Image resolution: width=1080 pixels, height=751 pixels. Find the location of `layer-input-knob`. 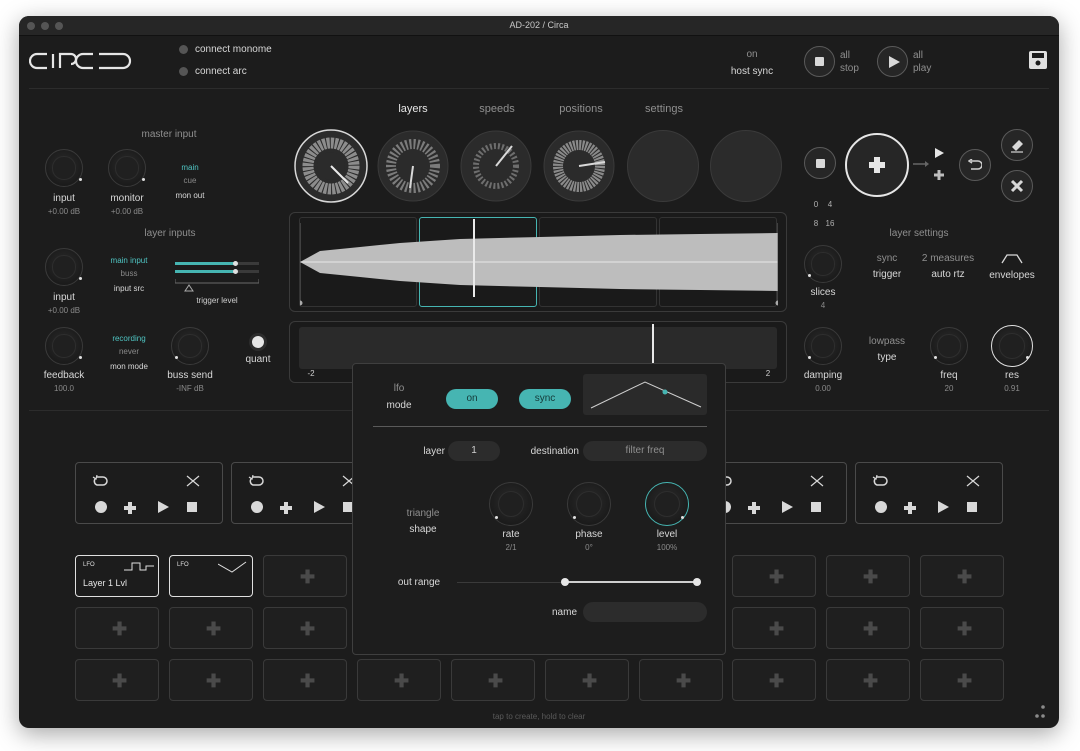

layer-input-knob is located at coordinates (64, 267).